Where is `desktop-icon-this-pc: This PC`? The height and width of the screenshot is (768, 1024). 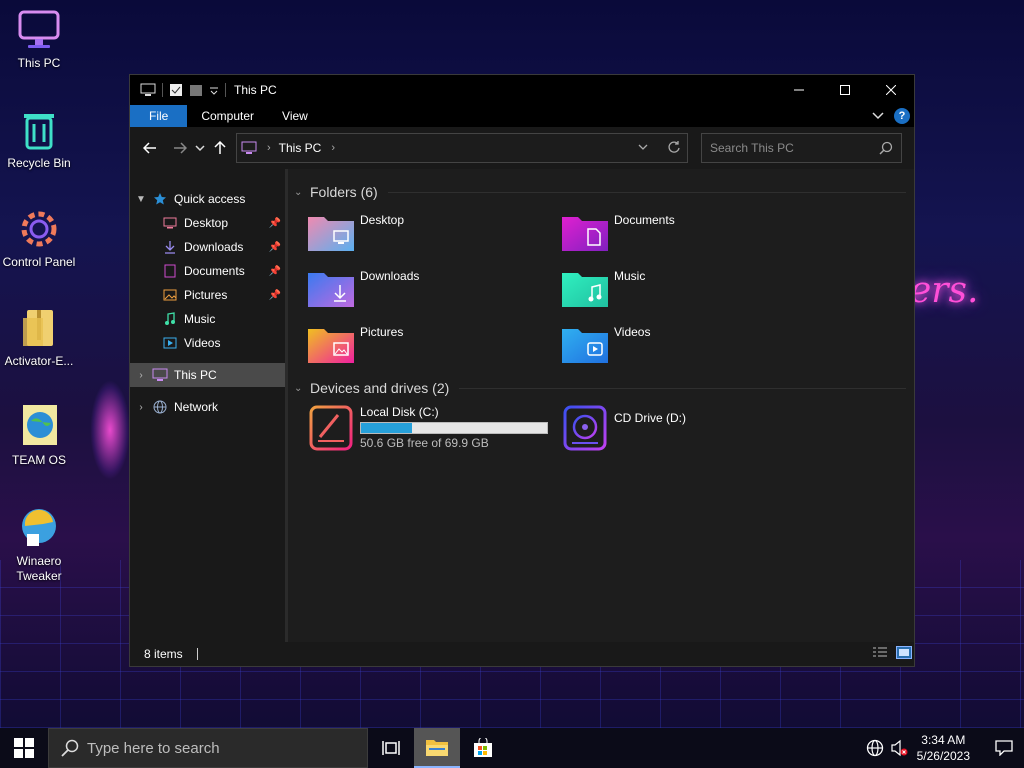 desktop-icon-this-pc: This PC is located at coordinates (39, 38).